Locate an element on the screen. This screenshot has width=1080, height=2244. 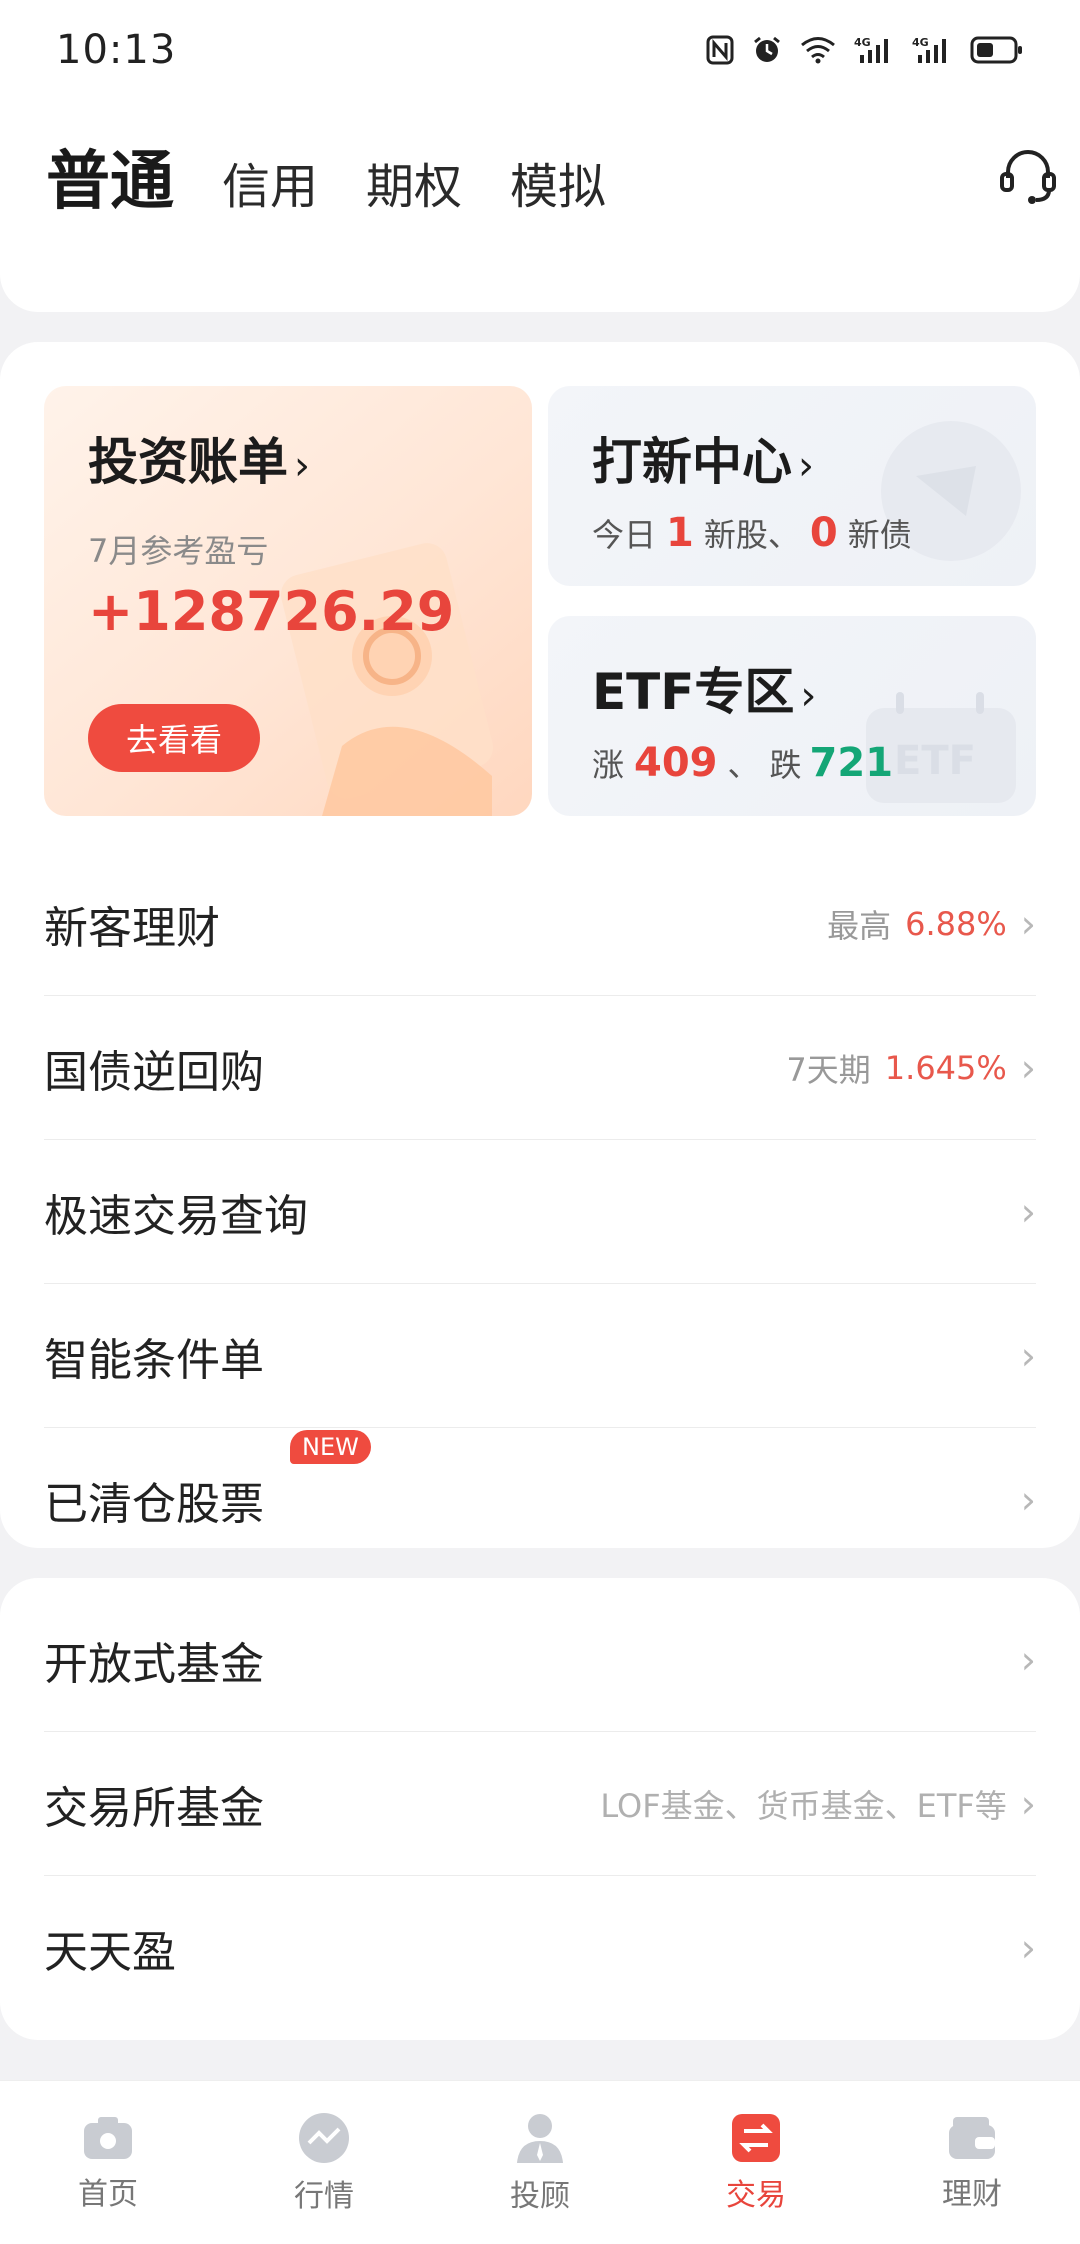
bill-decoration-icon is located at coordinates (387, 679).